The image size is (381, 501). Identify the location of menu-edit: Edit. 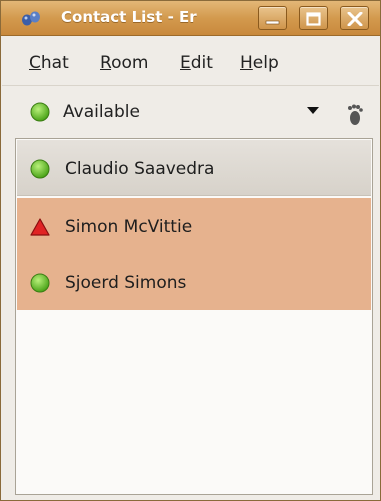
(196, 63).